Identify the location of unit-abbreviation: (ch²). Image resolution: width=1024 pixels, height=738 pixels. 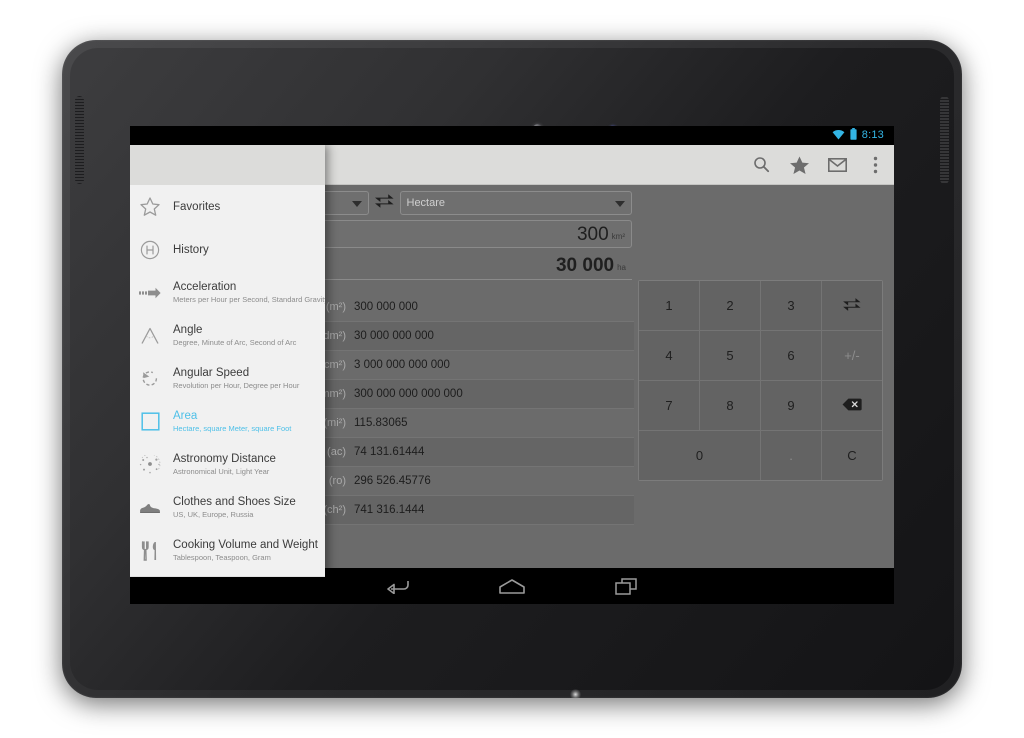
(334, 510).